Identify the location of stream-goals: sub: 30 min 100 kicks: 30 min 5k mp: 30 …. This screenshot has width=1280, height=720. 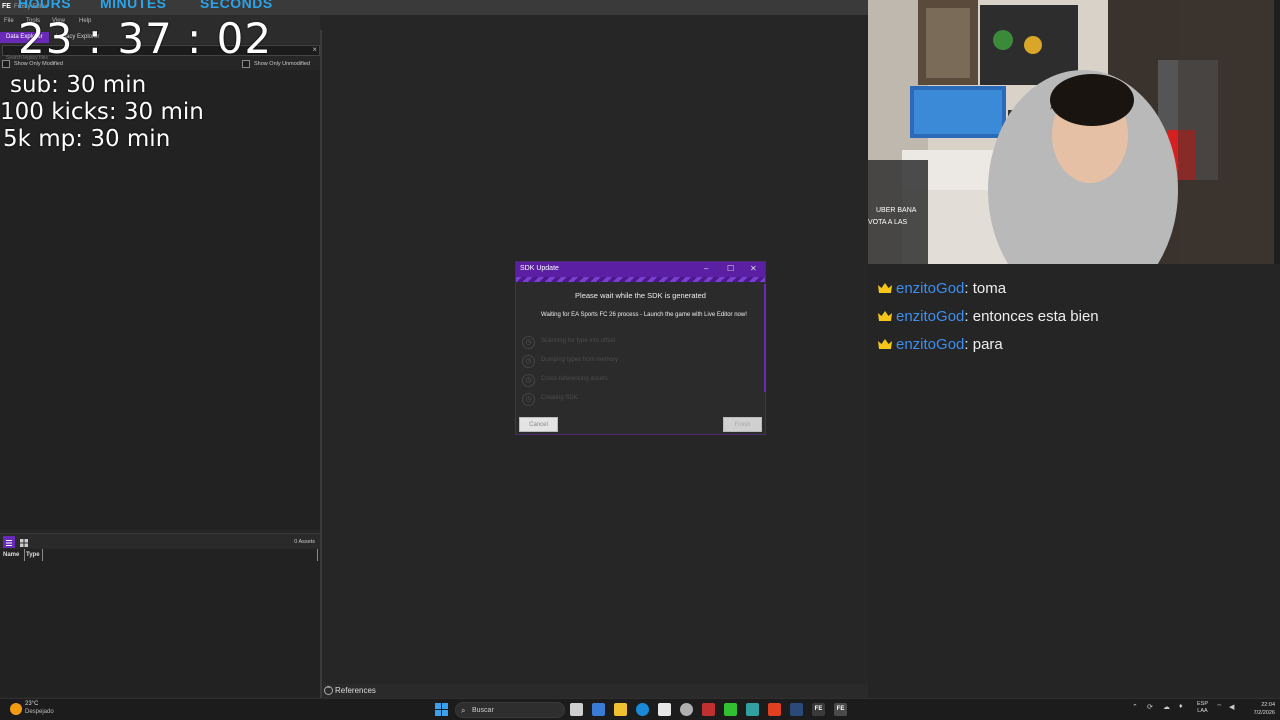
(102, 112).